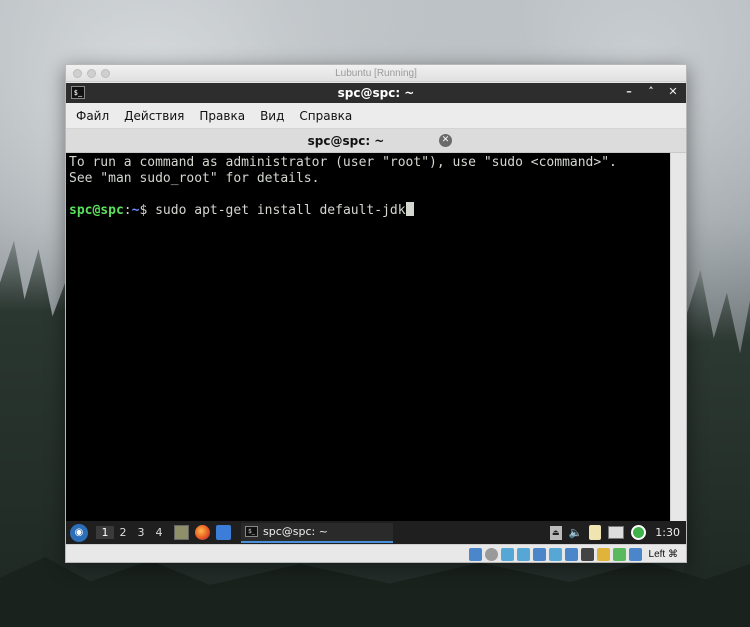  Describe the element at coordinates (77, 73) in the screenshot. I see `close-dot-icon` at that location.